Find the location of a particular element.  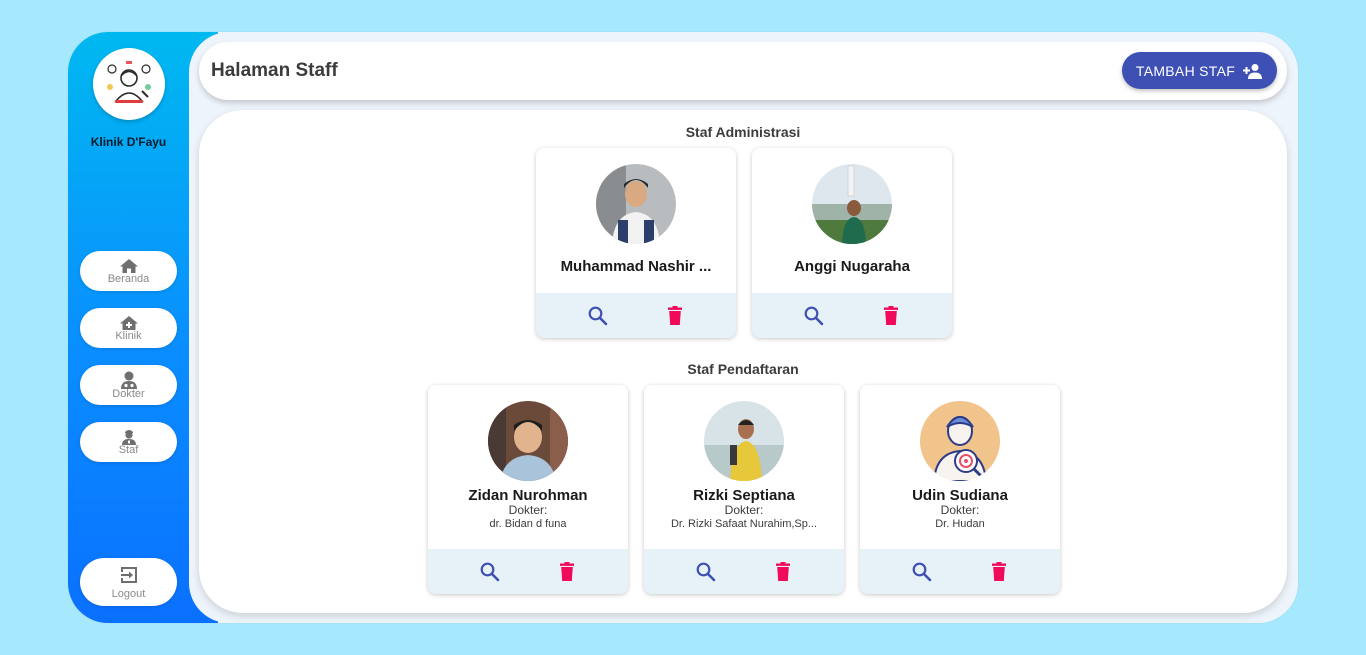

clinic-icon is located at coordinates (128, 322).